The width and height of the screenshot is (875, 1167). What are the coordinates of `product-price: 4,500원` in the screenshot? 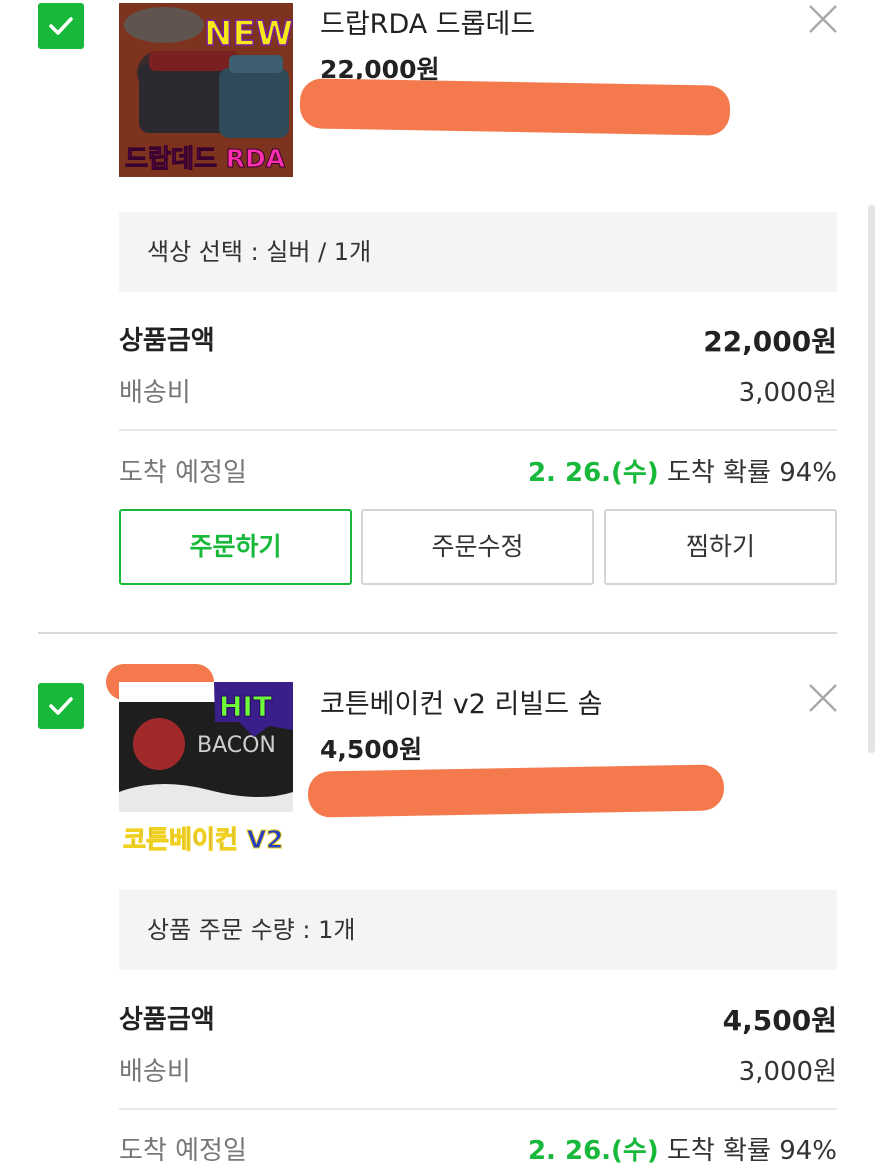 It's located at (371, 749).